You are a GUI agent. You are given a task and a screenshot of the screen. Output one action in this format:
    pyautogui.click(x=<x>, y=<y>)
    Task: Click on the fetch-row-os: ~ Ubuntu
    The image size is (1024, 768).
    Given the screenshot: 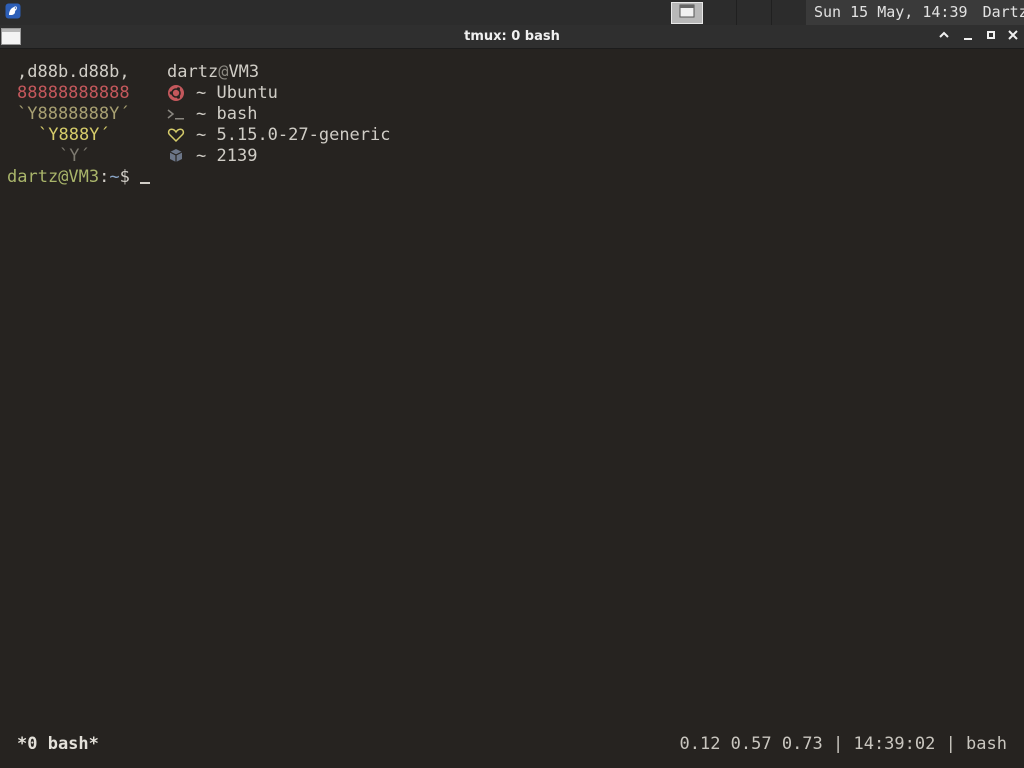 What is the action you would take?
    pyautogui.click(x=237, y=93)
    